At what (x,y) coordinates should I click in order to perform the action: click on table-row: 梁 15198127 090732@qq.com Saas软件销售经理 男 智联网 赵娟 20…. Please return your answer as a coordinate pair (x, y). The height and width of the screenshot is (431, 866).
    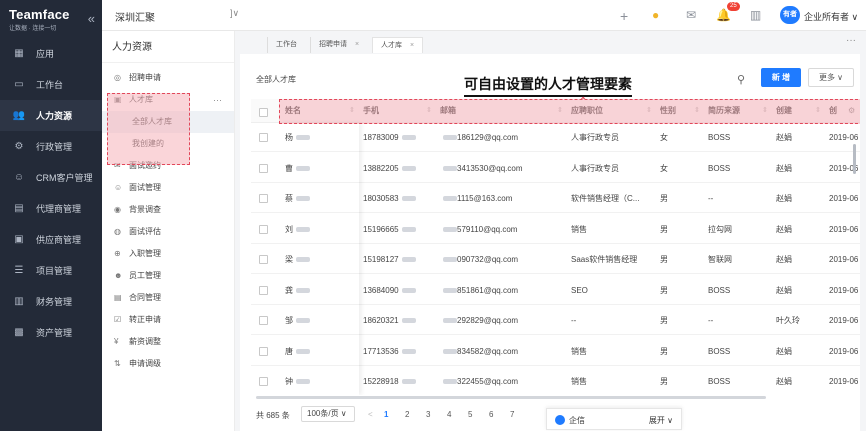
    Looking at the image, I should click on (555, 260).